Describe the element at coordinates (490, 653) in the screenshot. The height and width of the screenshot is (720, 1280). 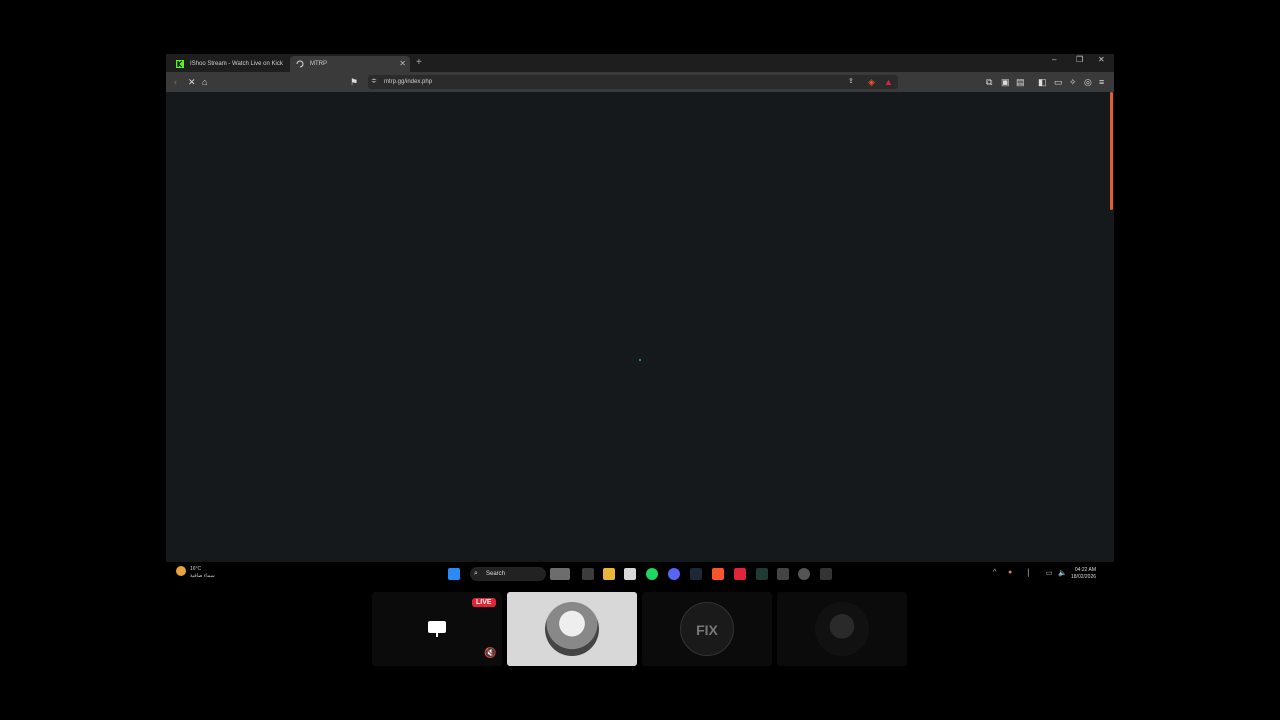
I see `mute-icon: 🔇` at that location.